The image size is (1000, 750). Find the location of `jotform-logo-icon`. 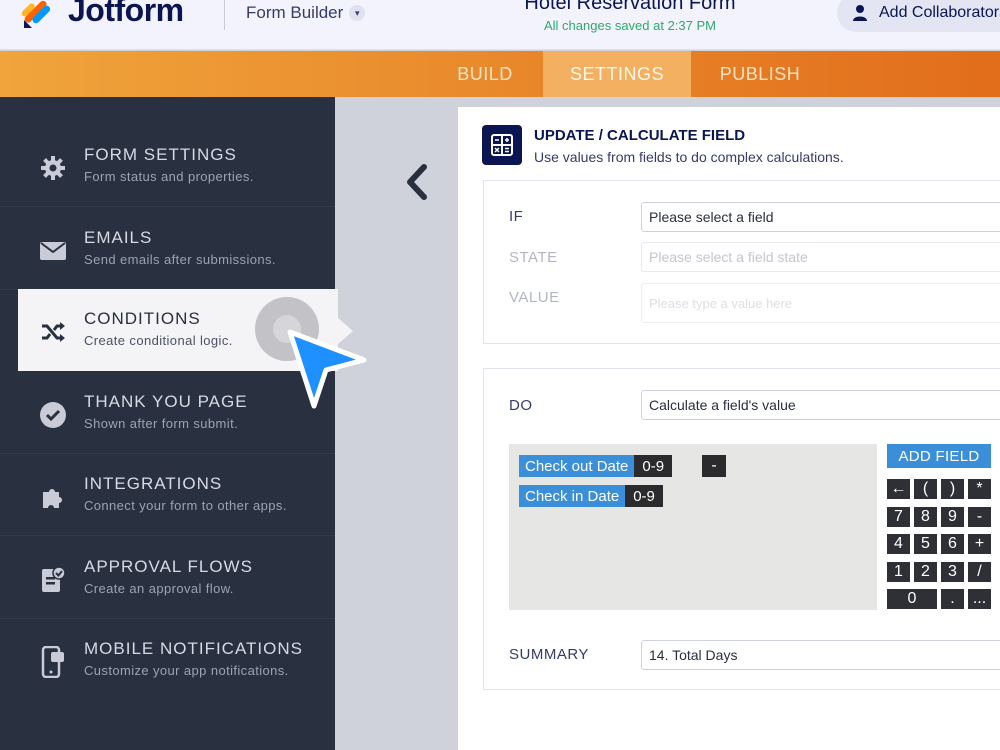

jotform-logo-icon is located at coordinates (36, 15).